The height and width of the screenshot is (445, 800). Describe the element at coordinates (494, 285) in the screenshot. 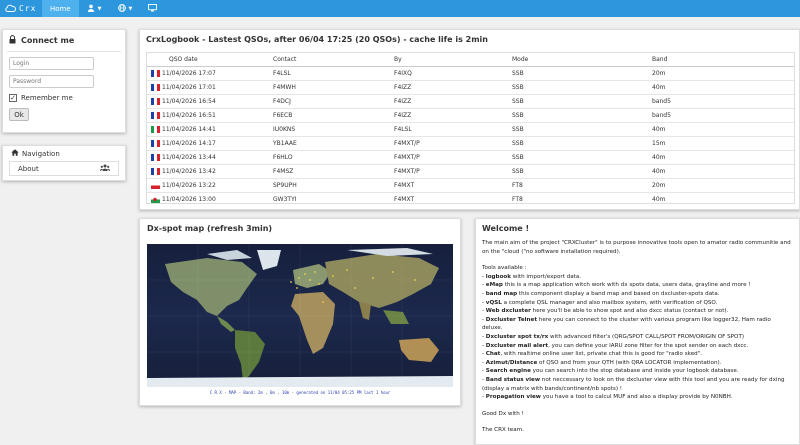

I see `tool-name: eMap` at that location.